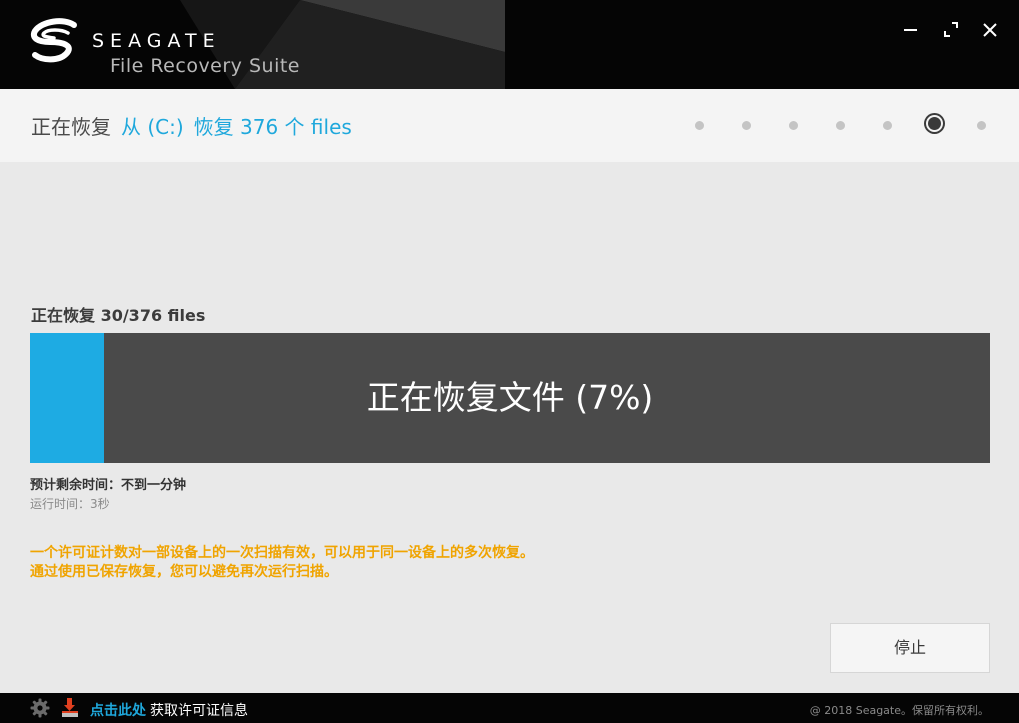 The image size is (1019, 723). I want to click on product-name: File Recovery Suite, so click(205, 66).